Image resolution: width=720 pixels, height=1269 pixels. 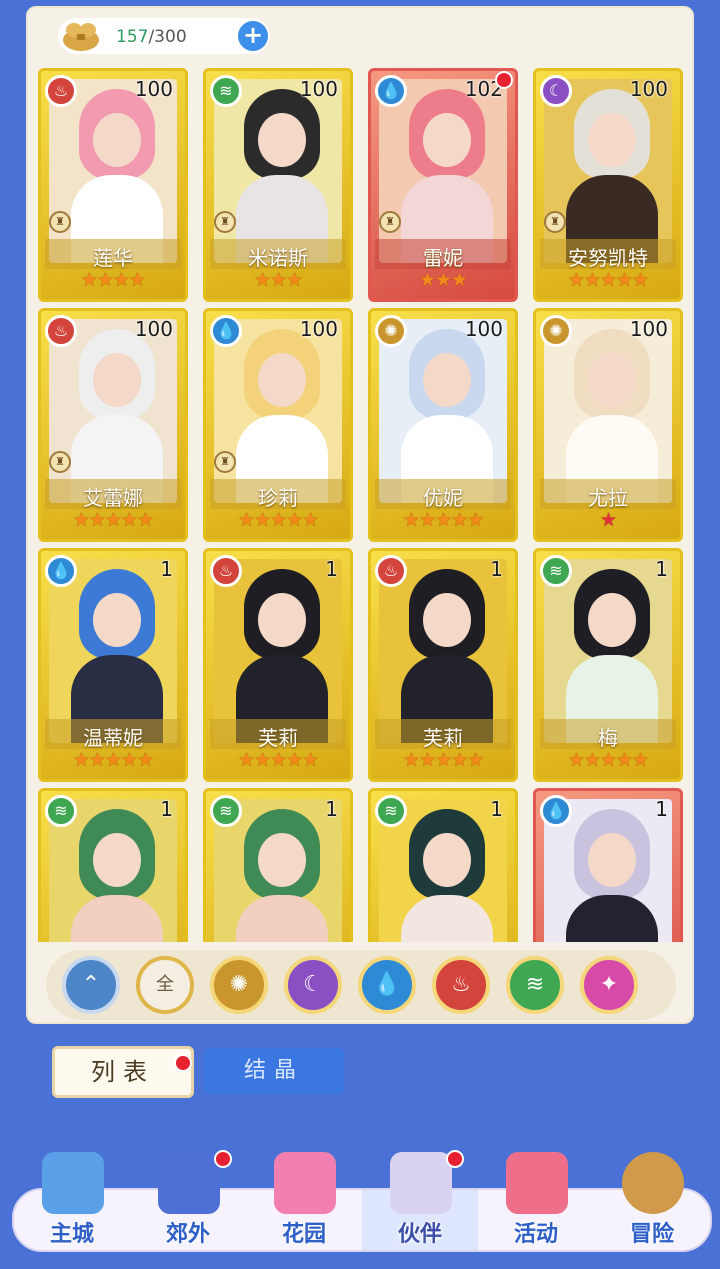 What do you see at coordinates (609, 985) in the screenshot?
I see `orbit-icon: ✦` at bounding box center [609, 985].